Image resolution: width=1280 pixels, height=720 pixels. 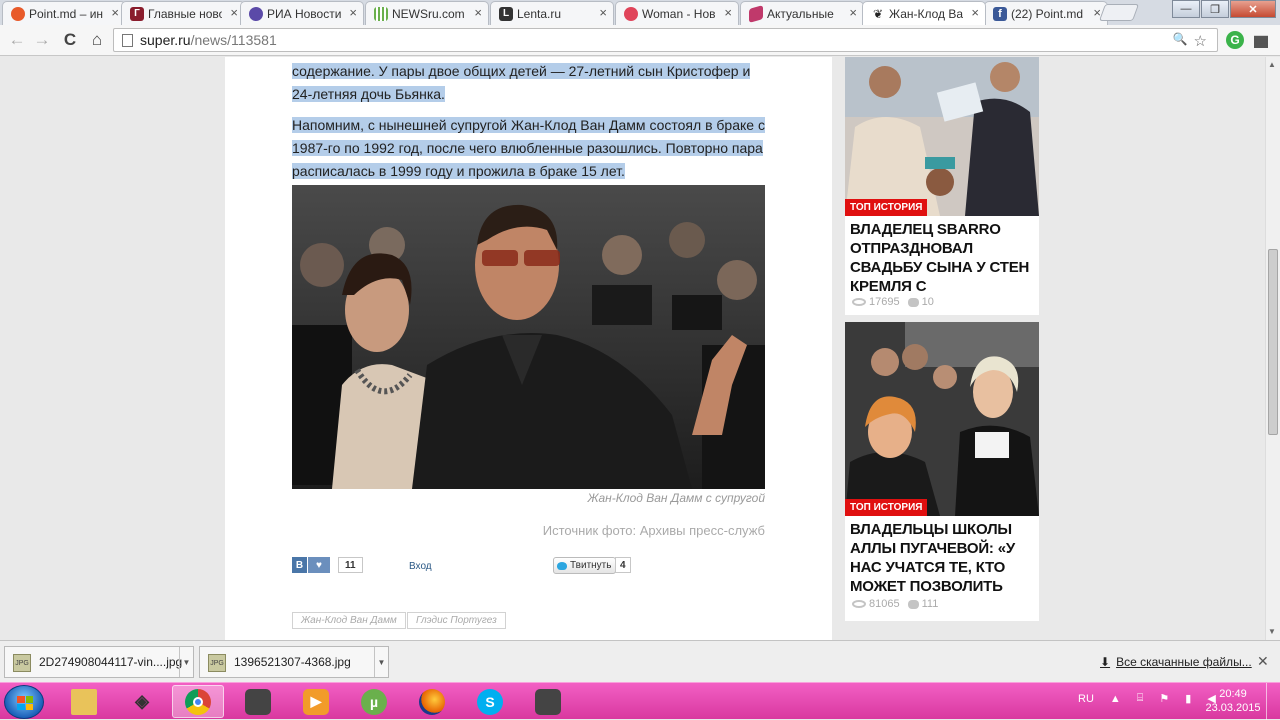 I want to click on newsru-icon, so click(x=381, y=14).